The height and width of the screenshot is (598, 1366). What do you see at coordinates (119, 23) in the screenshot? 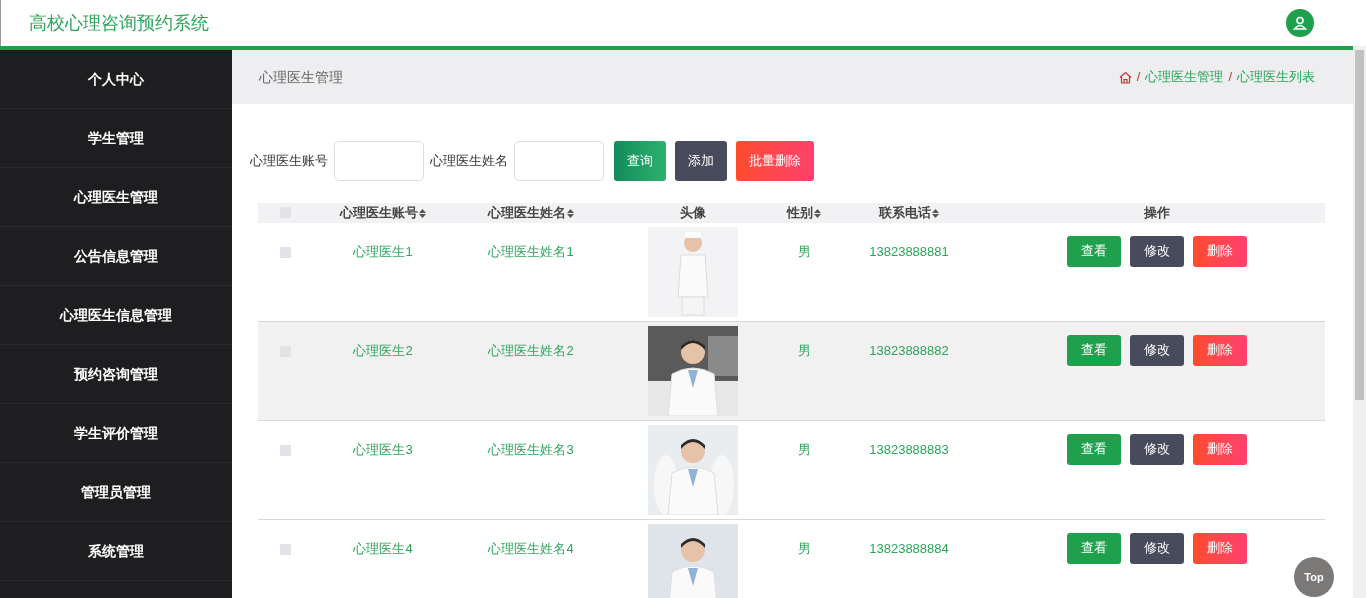
I see `app-title: 高校心理咨询预约系统` at bounding box center [119, 23].